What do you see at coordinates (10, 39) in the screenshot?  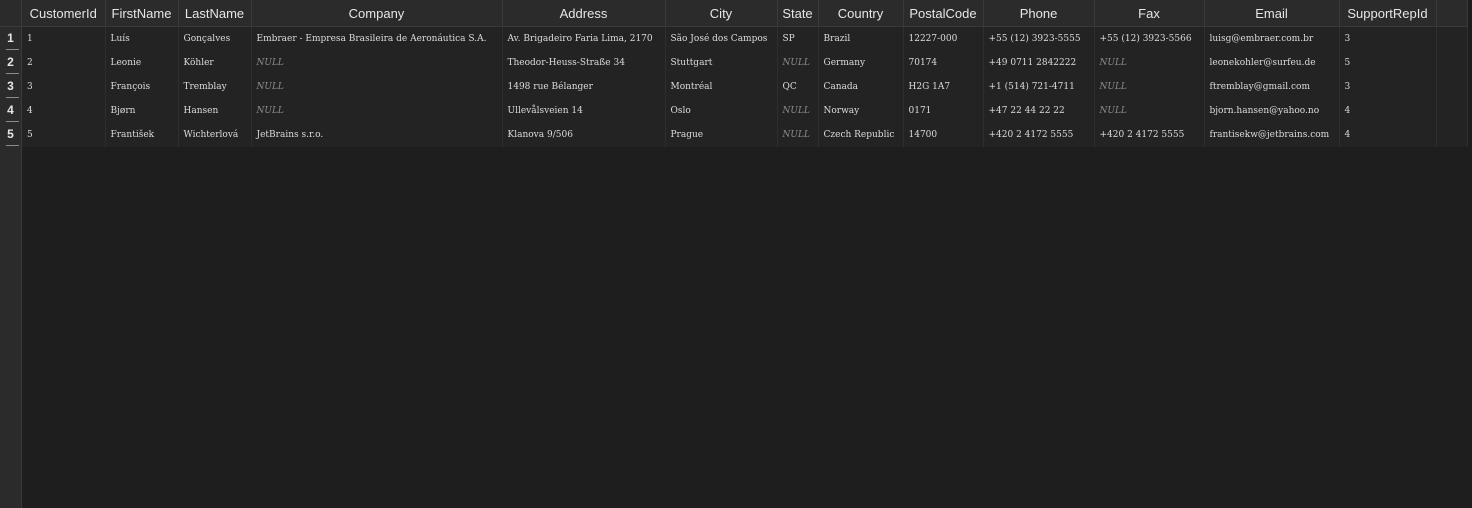 I see `row-number: 1` at bounding box center [10, 39].